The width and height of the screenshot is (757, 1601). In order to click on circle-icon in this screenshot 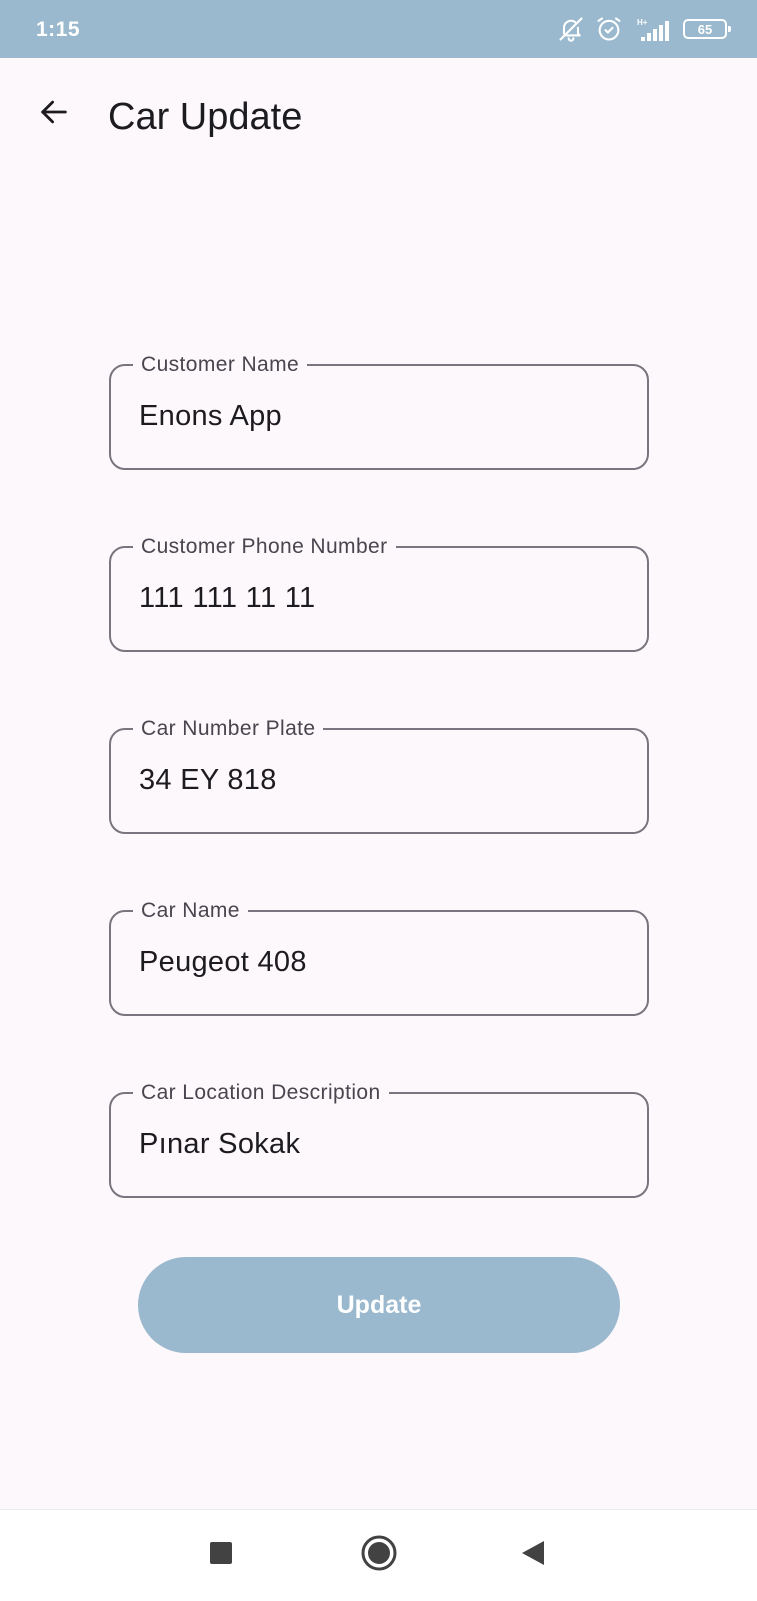, I will do `click(379, 1555)`.